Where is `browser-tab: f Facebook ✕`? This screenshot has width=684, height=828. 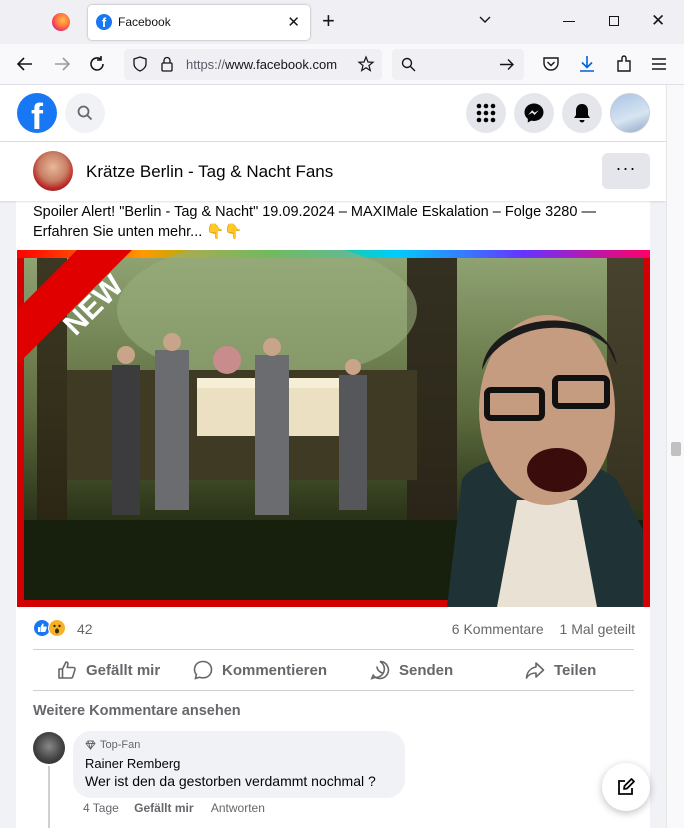 browser-tab: f Facebook ✕ is located at coordinates (199, 22).